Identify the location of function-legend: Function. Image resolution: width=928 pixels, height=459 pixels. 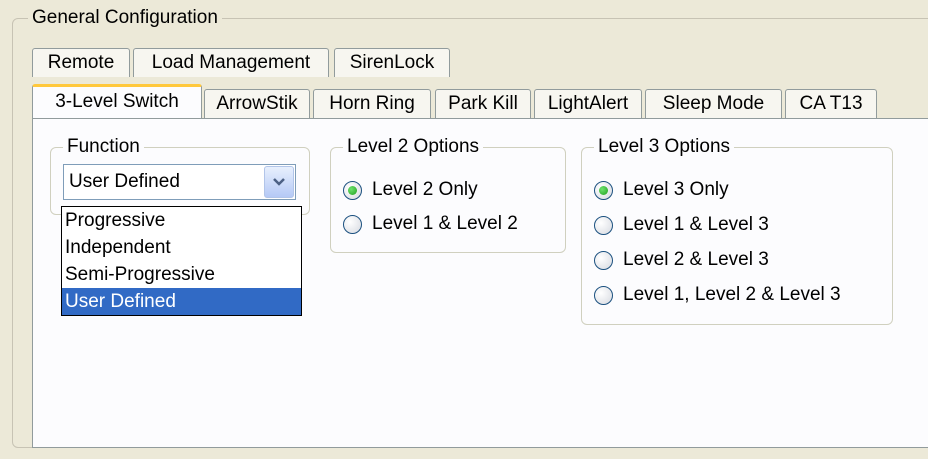
(103, 147).